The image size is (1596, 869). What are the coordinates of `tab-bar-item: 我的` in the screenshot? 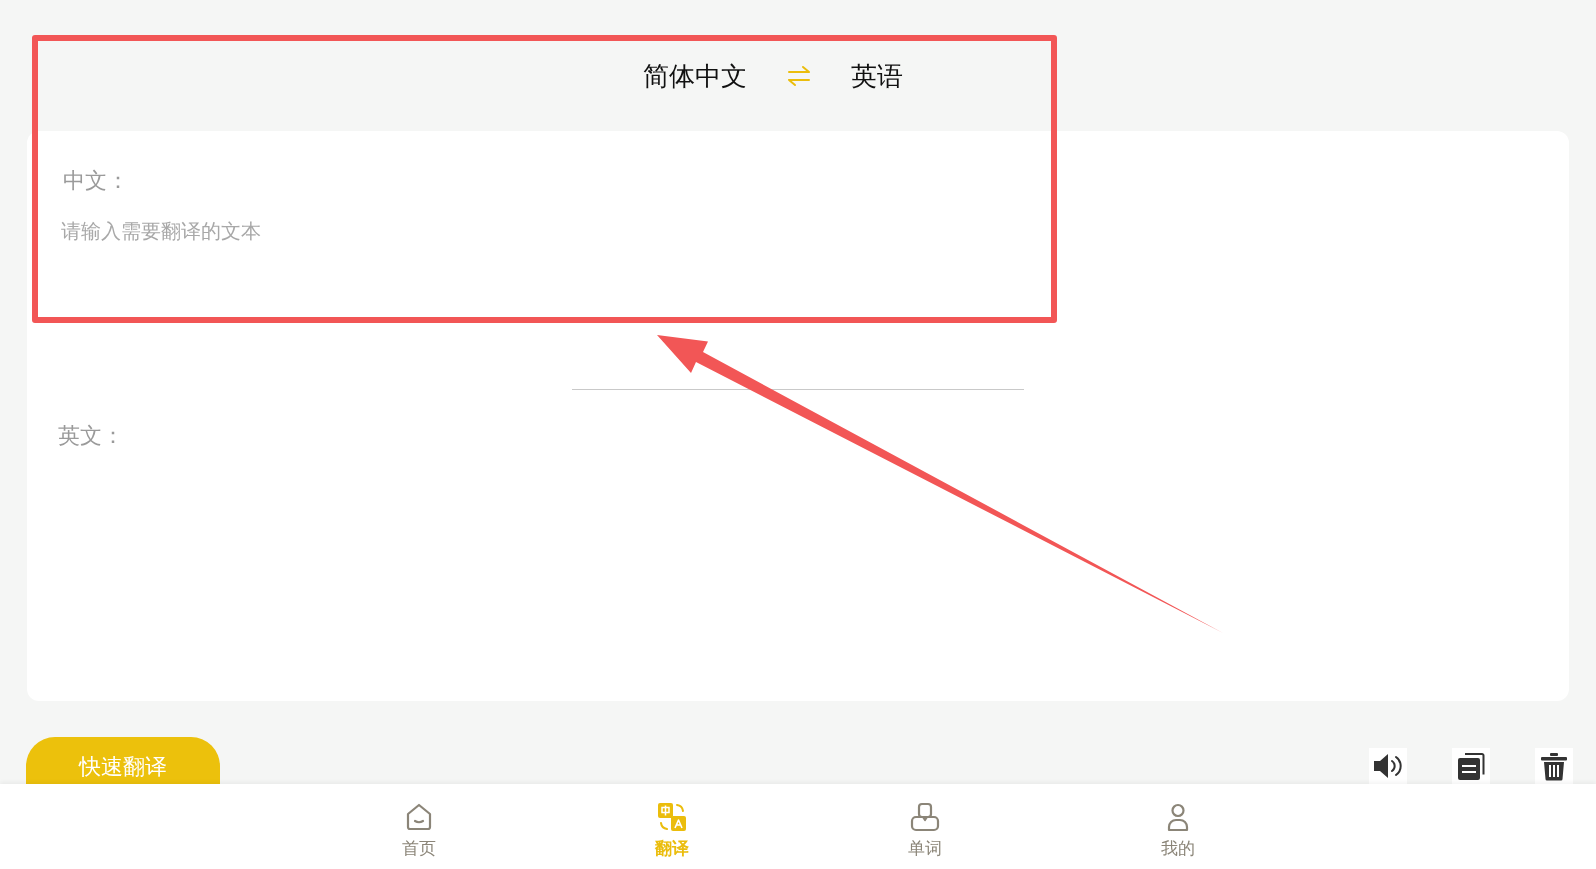 It's located at (1177, 826).